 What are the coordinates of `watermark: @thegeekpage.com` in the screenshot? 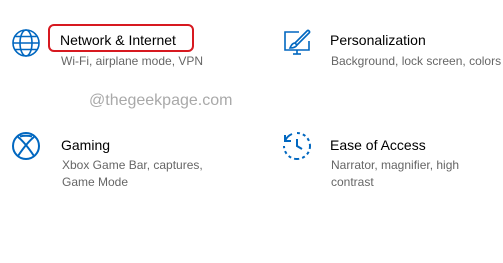 It's located at (161, 100).